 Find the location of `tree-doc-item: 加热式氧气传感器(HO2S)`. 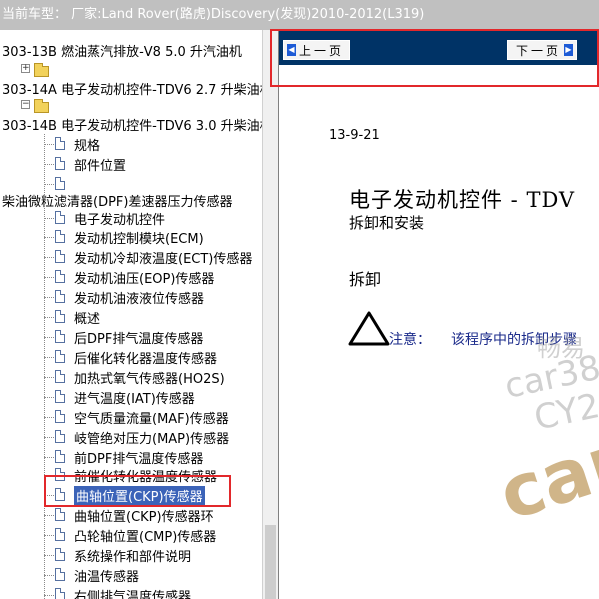

tree-doc-item: 加热式氧气传感器(HO2S) is located at coordinates (131, 377).